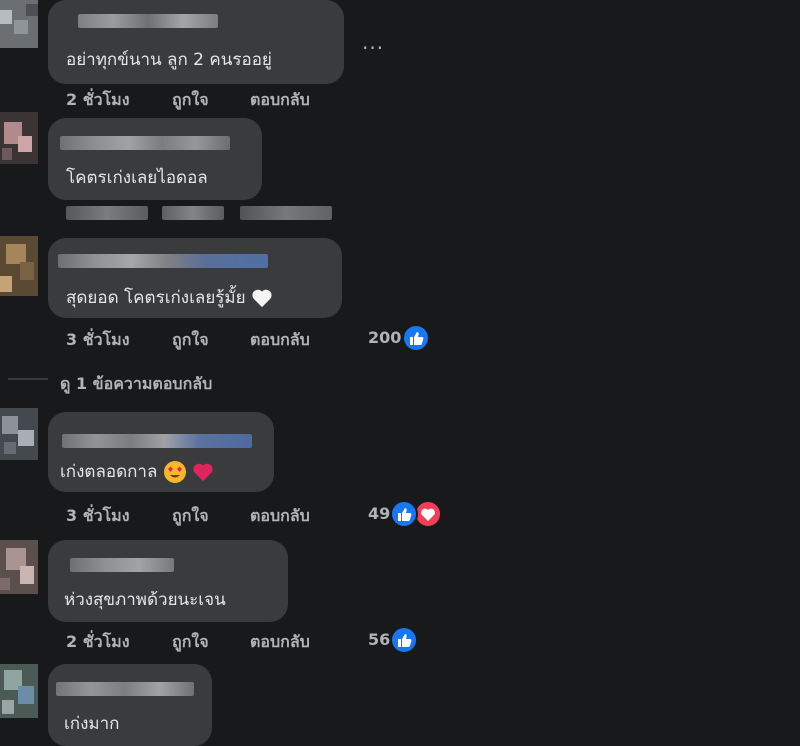 The height and width of the screenshot is (746, 800). What do you see at coordinates (92, 724) in the screenshot?
I see `comment-text: เก่งมาก` at bounding box center [92, 724].